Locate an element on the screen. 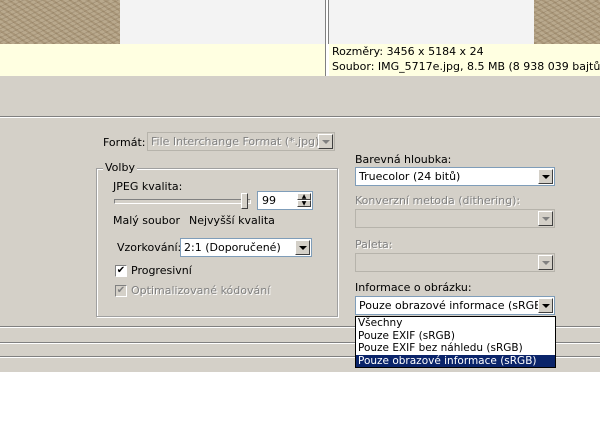 The image size is (600, 433). conversion-method-label: Konverzní metoda (dithering): is located at coordinates (438, 200).